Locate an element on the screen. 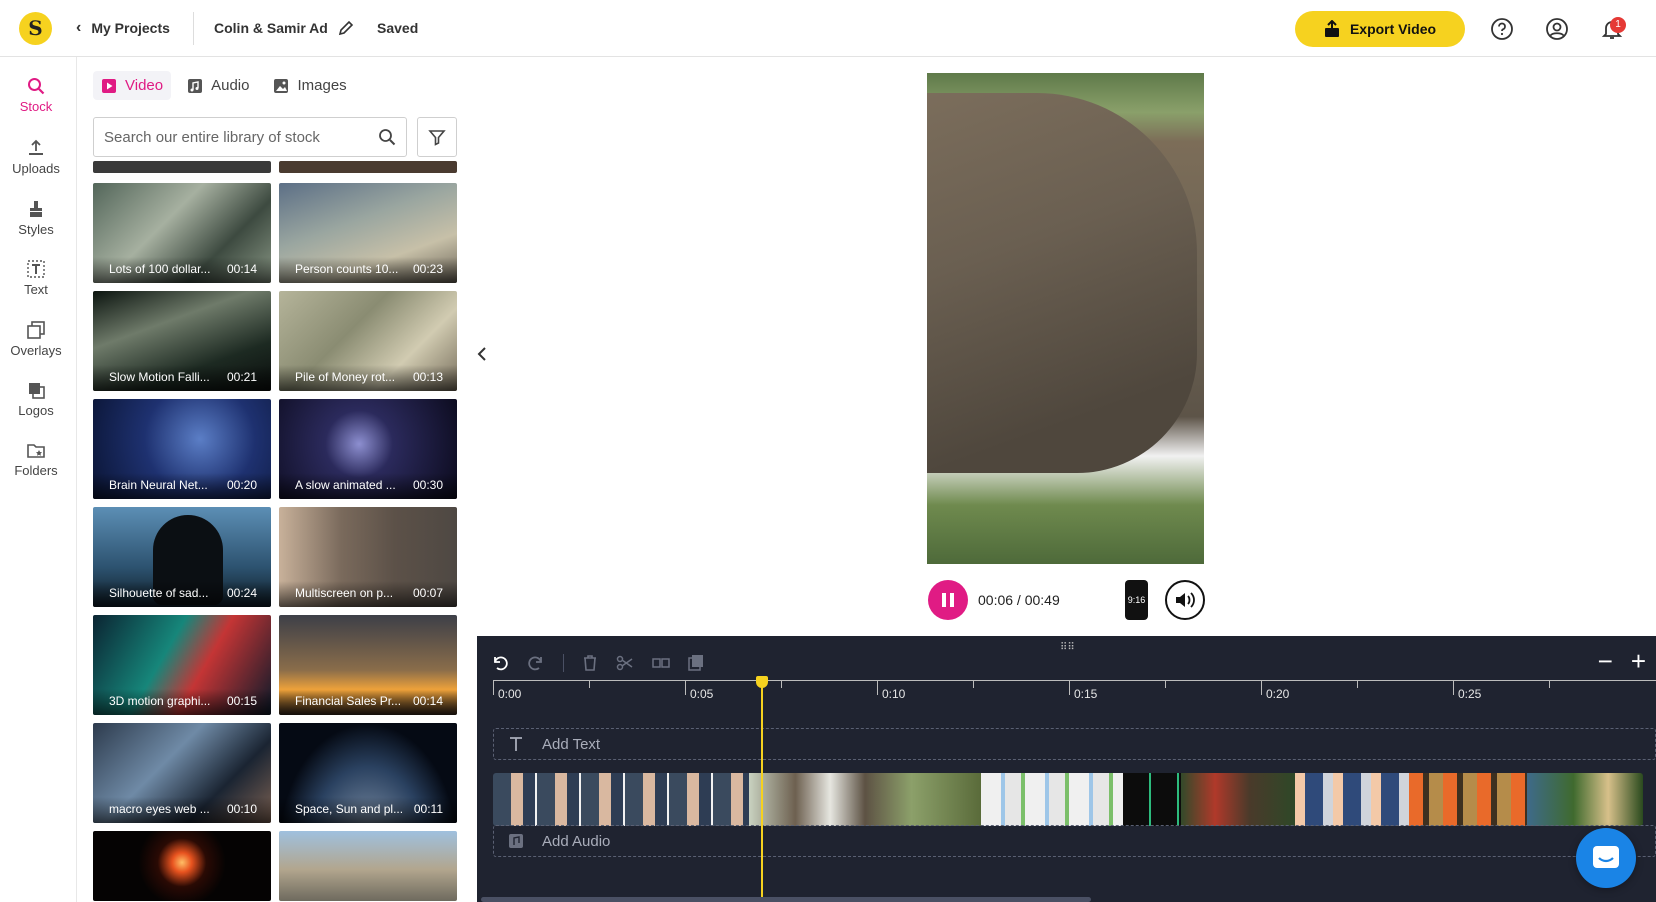 The height and width of the screenshot is (902, 1656). rail-label: Overlays is located at coordinates (36, 350).